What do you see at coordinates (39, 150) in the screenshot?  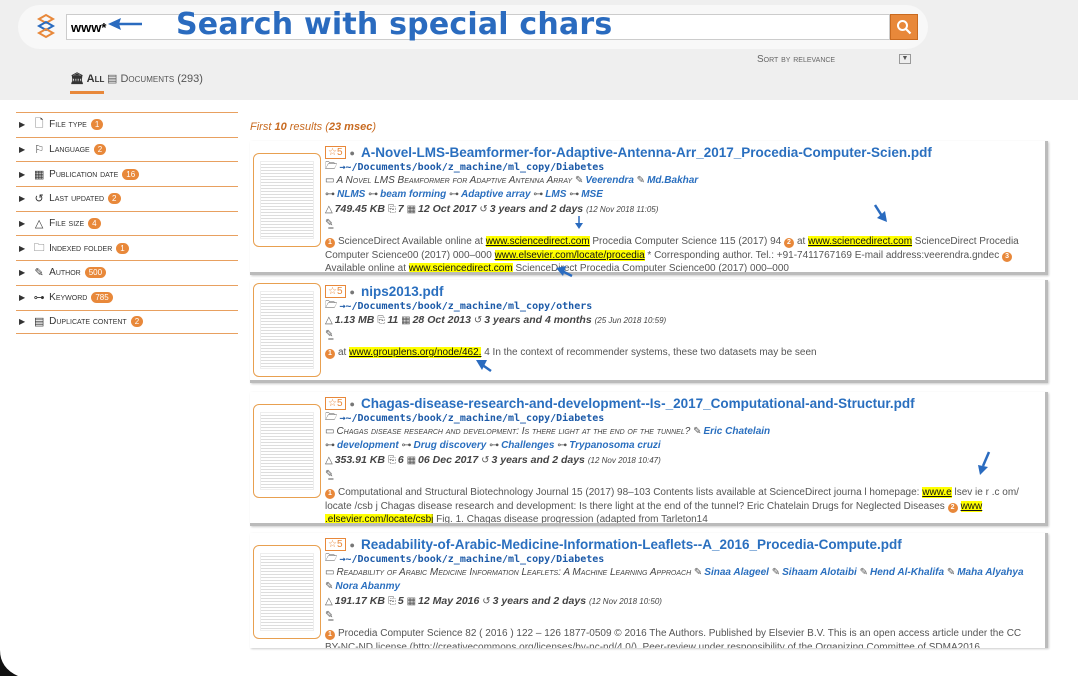 I see `flag-icon: ⚐` at bounding box center [39, 150].